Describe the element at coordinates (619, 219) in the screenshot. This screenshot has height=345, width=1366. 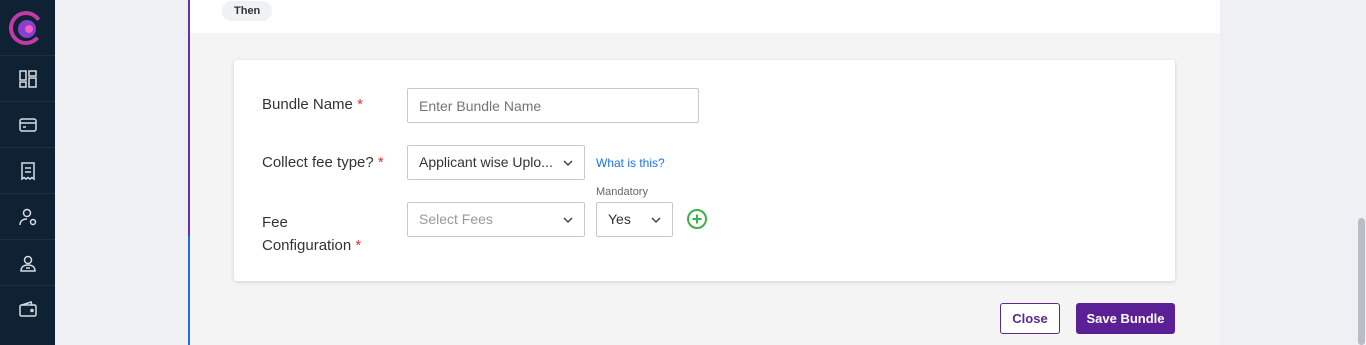
I see `mandatory-value: Yes` at that location.